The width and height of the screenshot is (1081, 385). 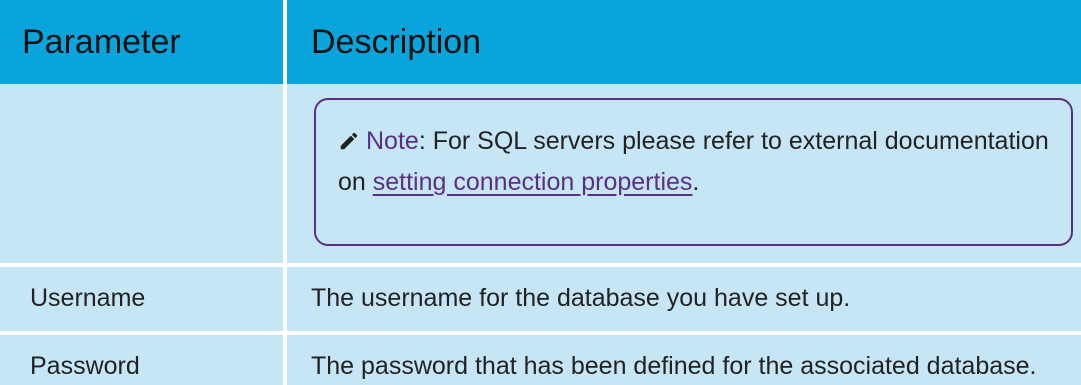 I want to click on note-label: Note, so click(x=392, y=141).